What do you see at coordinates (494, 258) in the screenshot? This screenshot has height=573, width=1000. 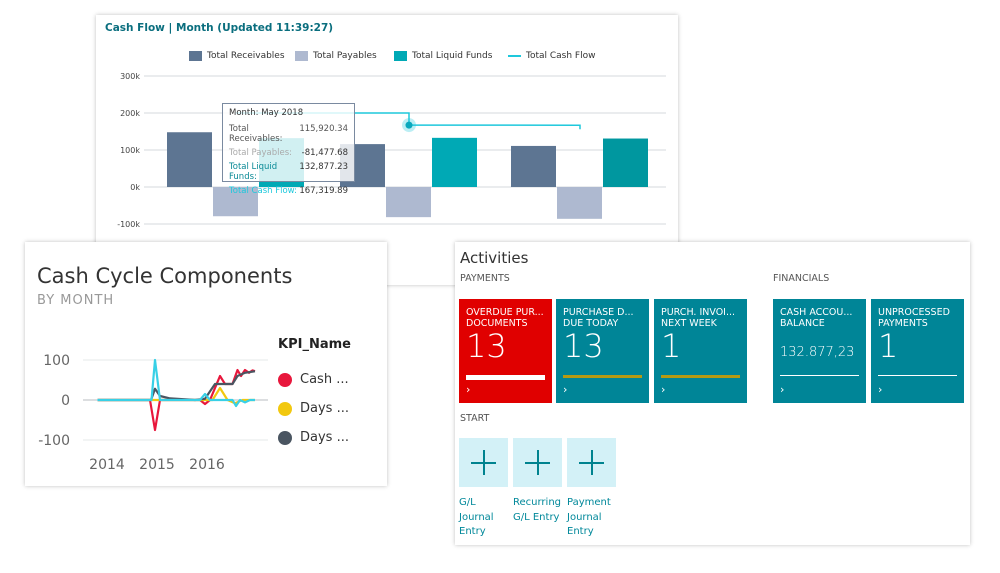 I see `activities-title: Activities` at bounding box center [494, 258].